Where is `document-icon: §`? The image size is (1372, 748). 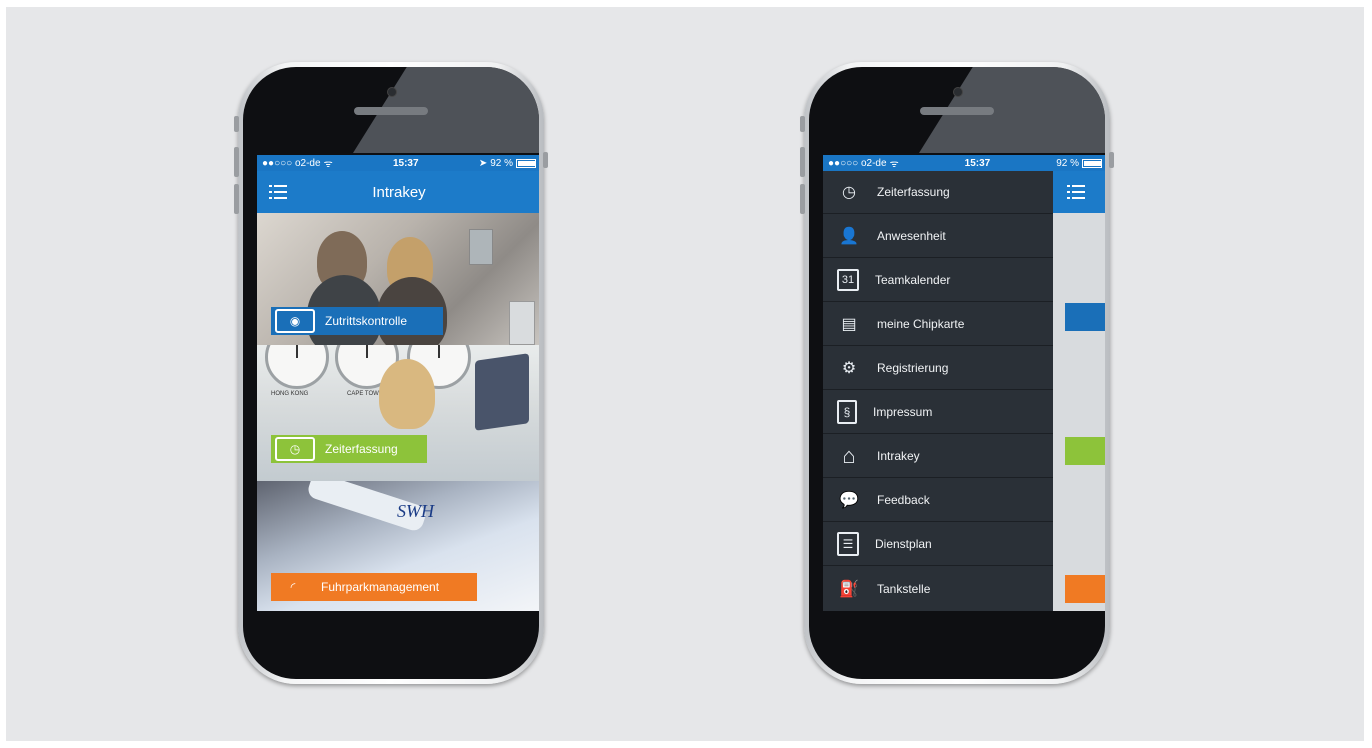 document-icon: § is located at coordinates (847, 412).